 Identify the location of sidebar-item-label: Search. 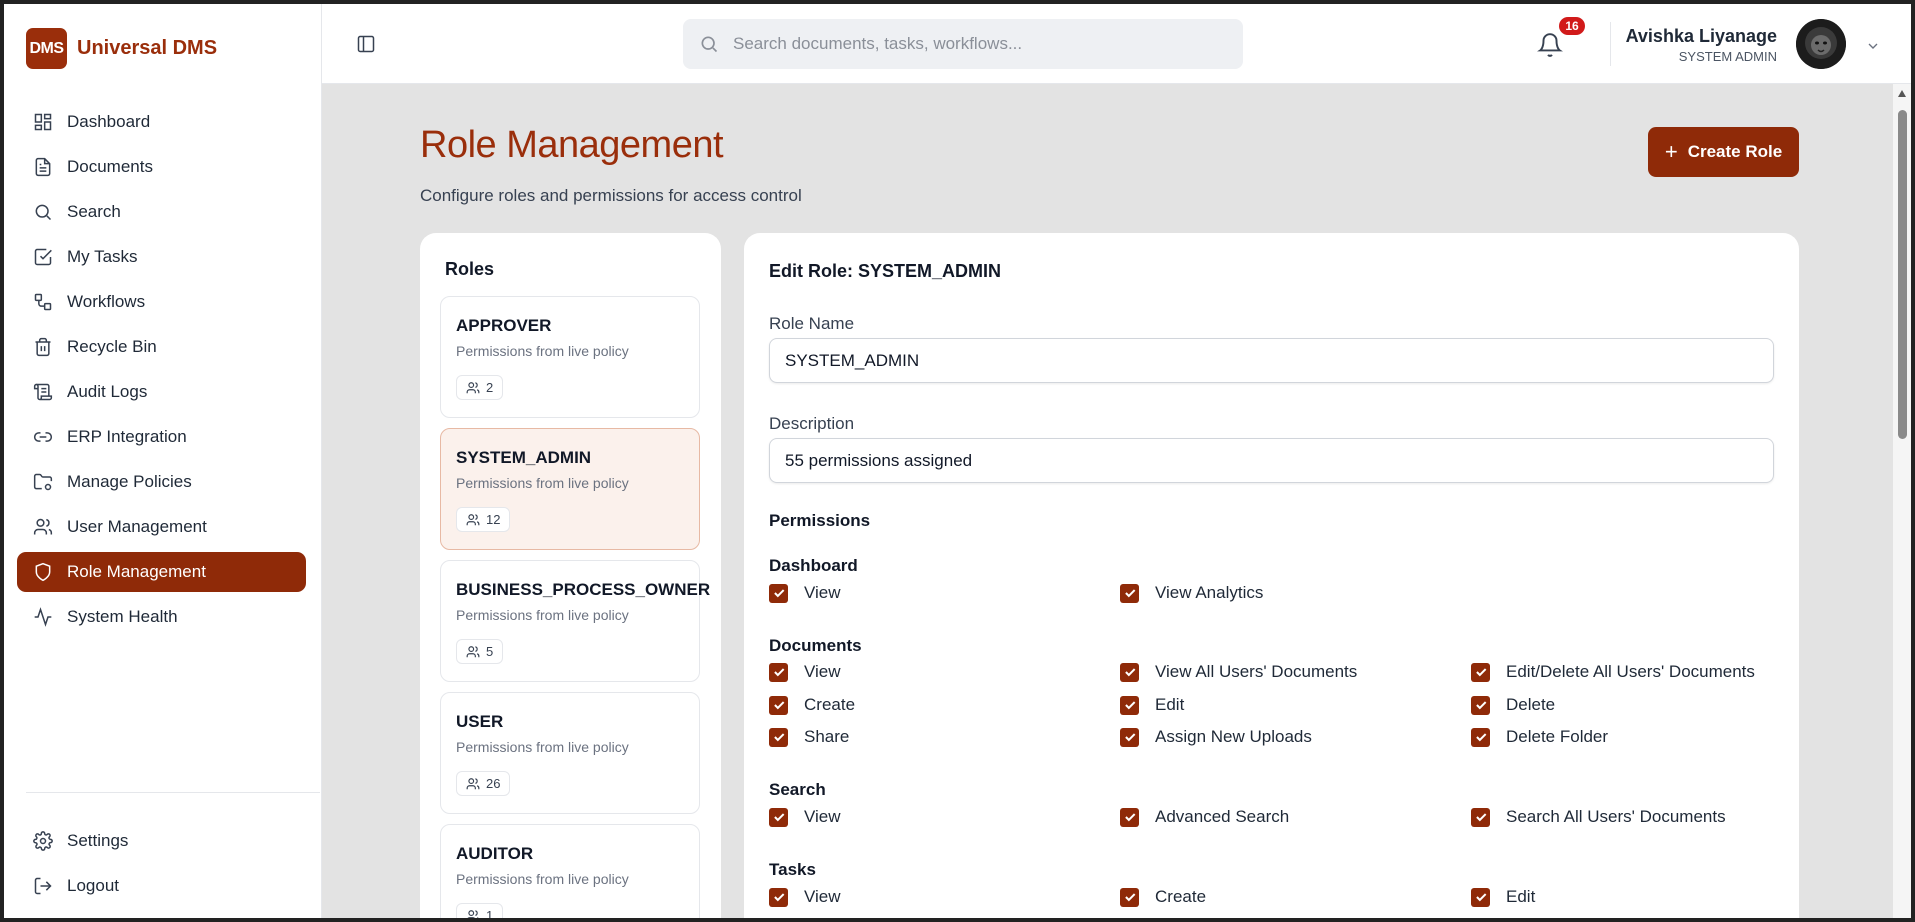
(94, 211).